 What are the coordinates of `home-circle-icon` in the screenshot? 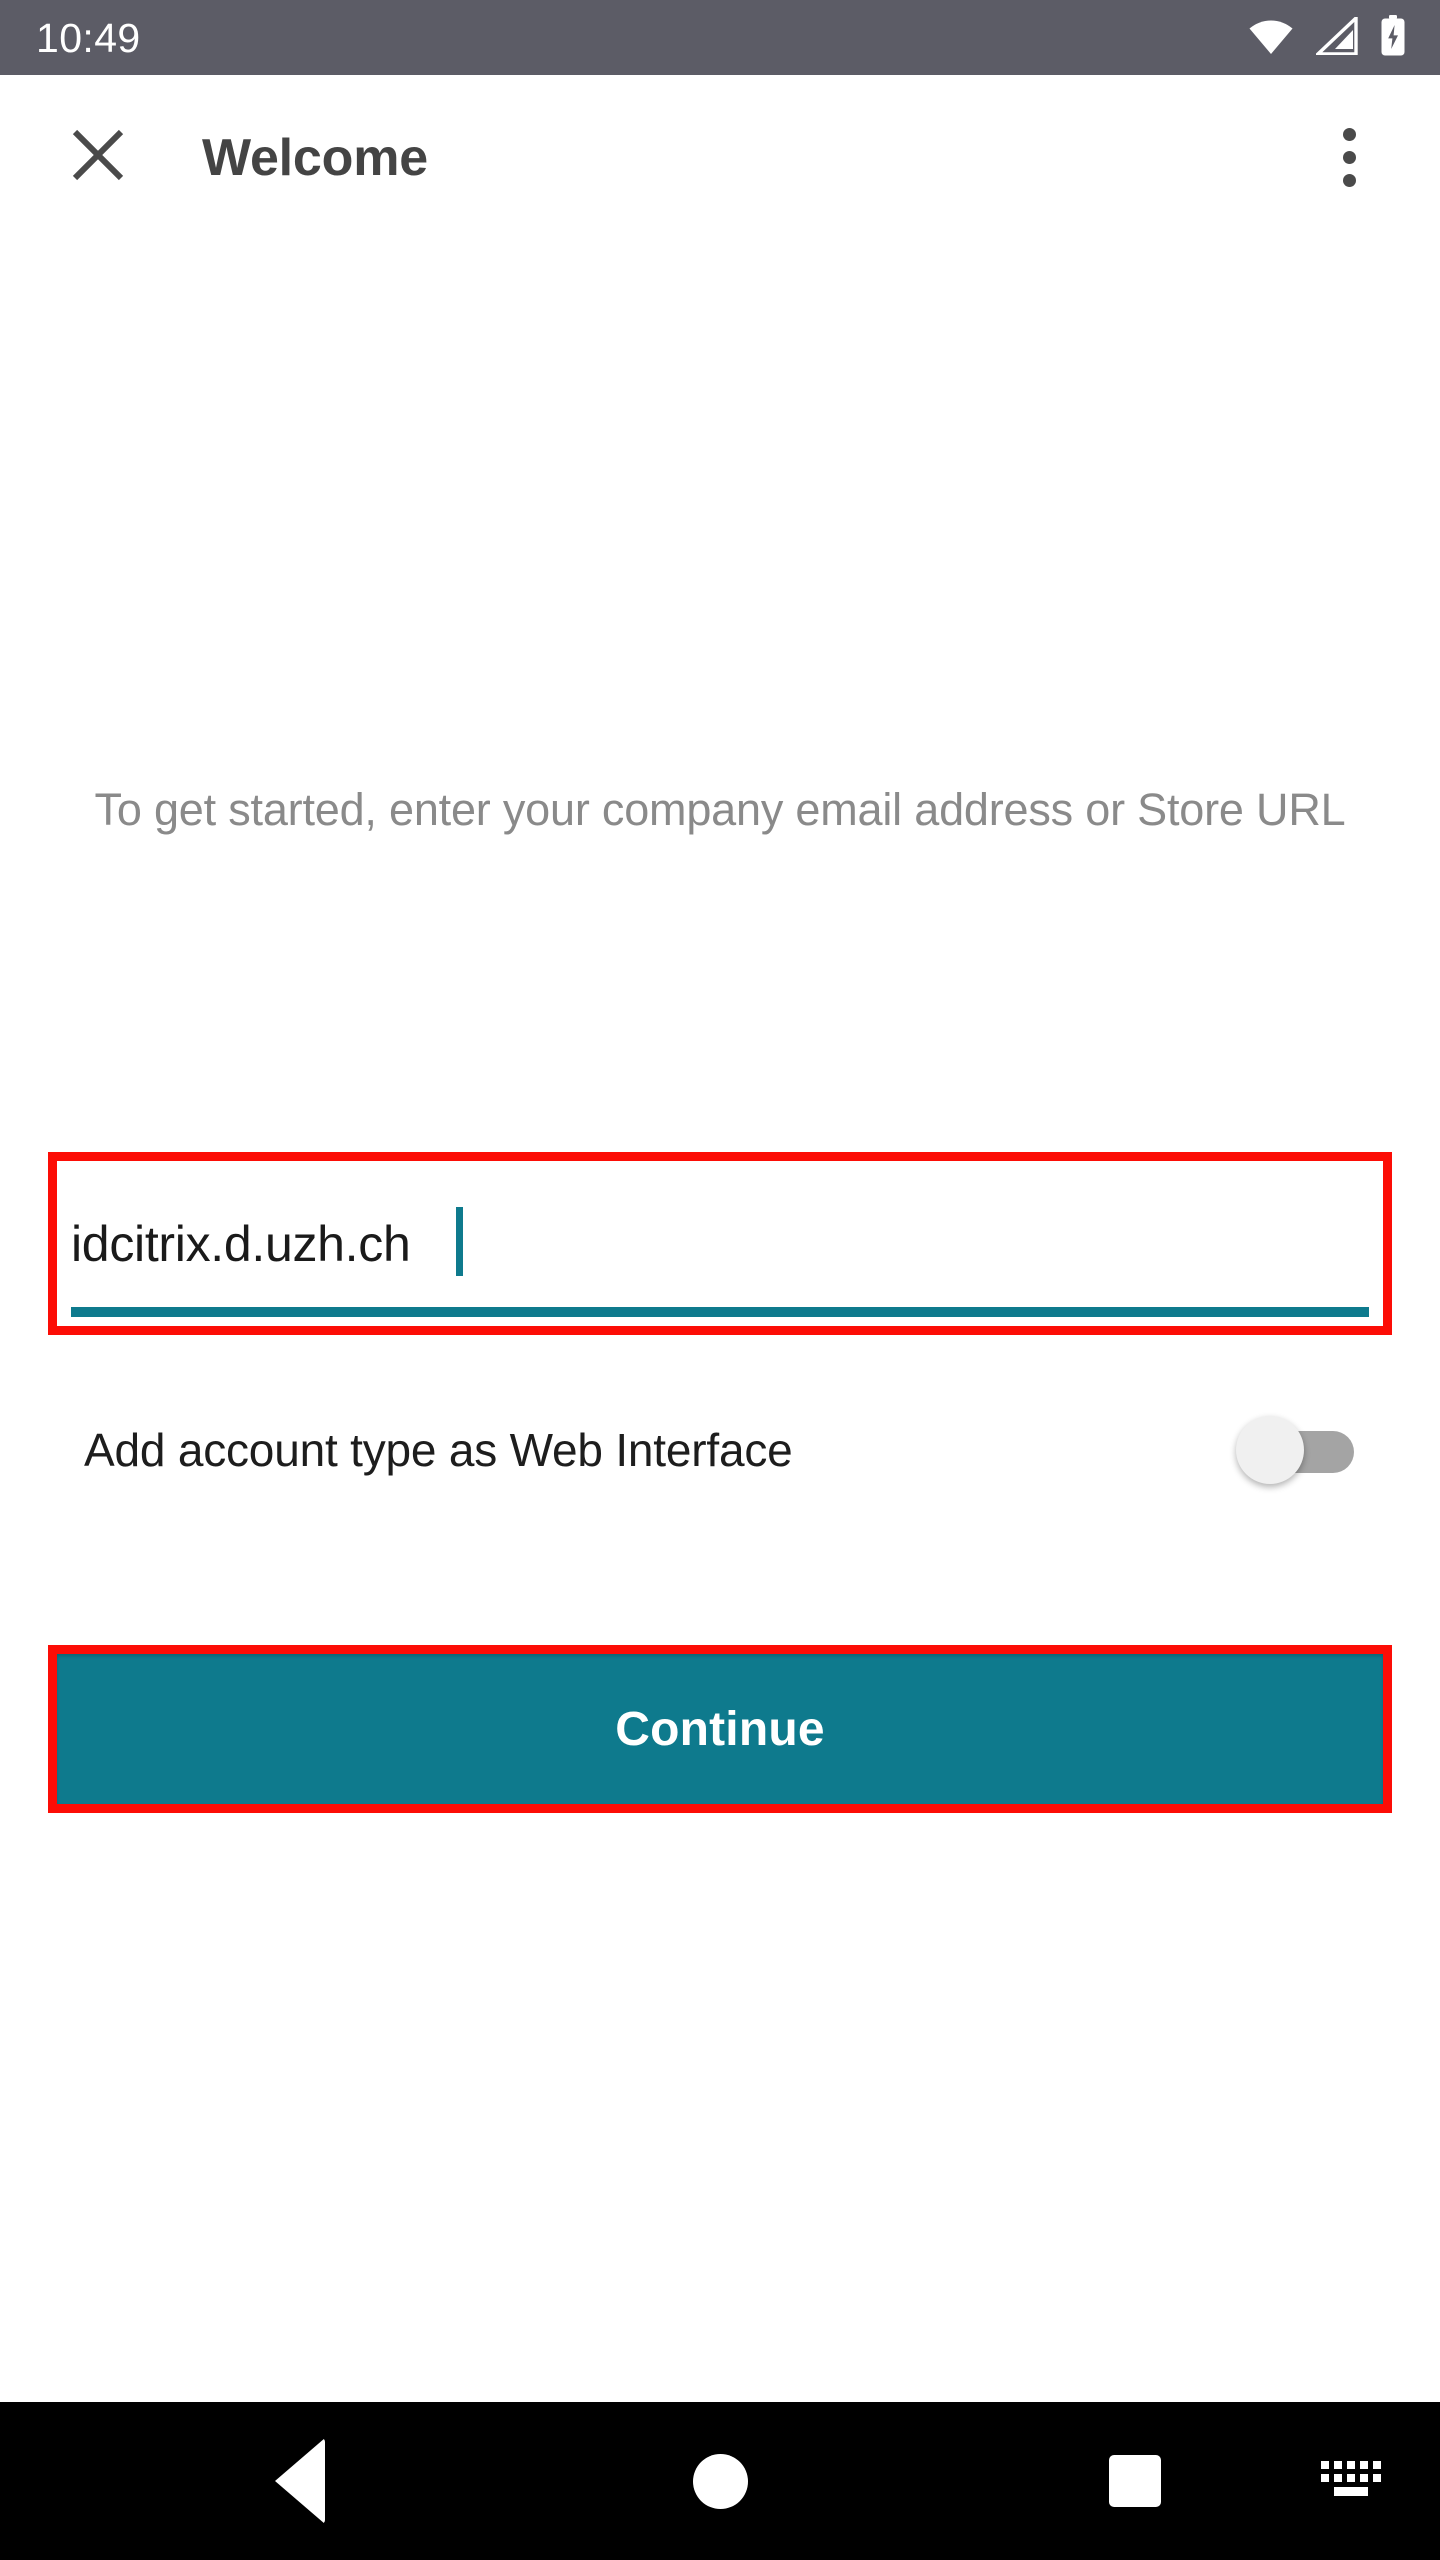 It's located at (720, 2481).